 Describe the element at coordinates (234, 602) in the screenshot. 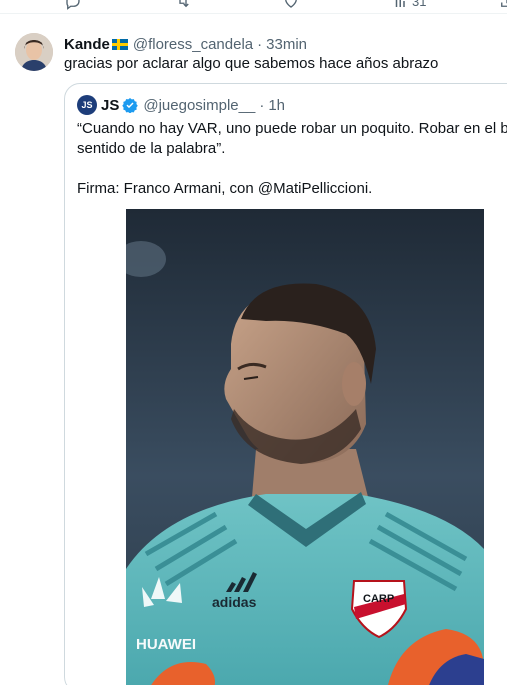

I see `svg-text: adidas` at that location.